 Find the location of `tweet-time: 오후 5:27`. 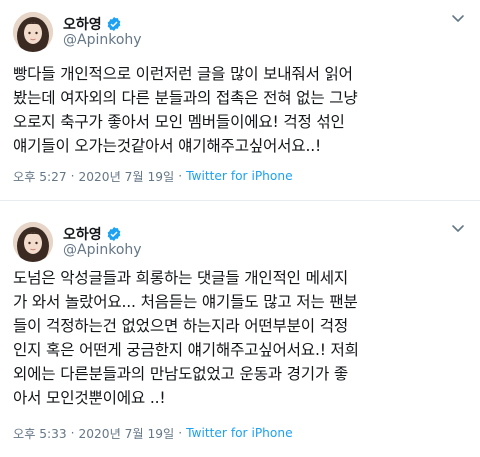

tweet-time: 오후 5:27 is located at coordinates (40, 176).